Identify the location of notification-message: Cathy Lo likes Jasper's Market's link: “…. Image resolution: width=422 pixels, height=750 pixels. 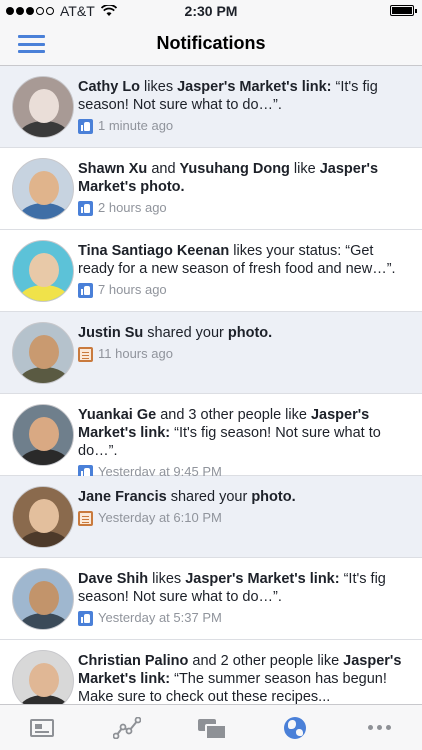
(244, 96).